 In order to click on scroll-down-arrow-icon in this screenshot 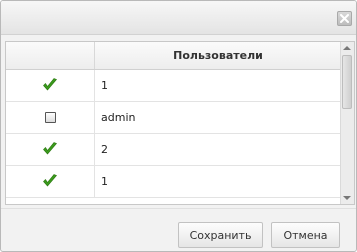, I will do `click(347, 198)`.